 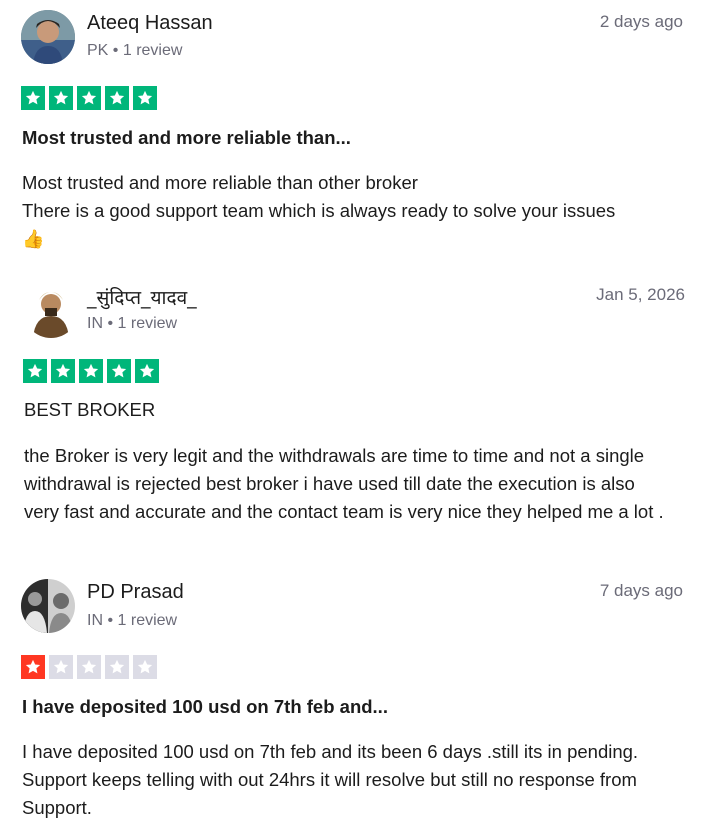 I want to click on review-date: Jan 5, 2026, so click(x=640, y=294).